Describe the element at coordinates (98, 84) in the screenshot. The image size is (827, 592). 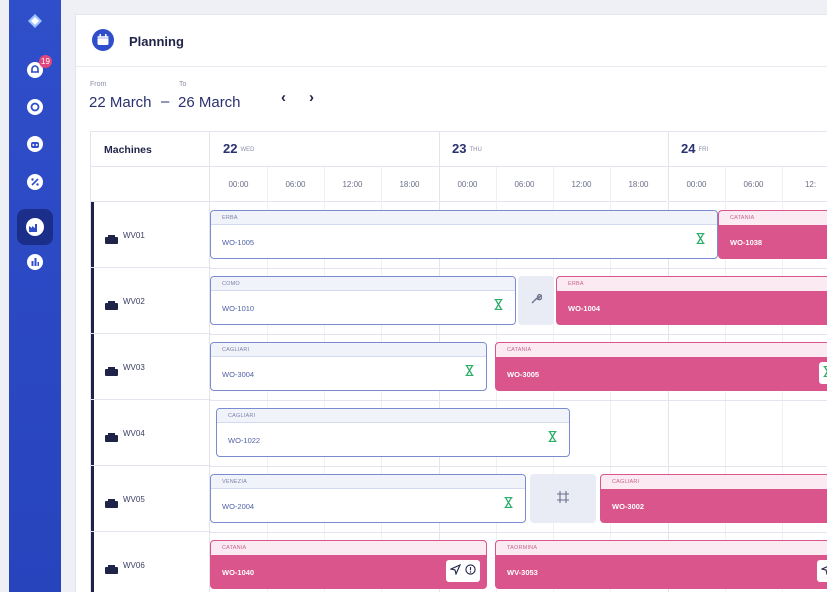
I see `from-label: From` at that location.